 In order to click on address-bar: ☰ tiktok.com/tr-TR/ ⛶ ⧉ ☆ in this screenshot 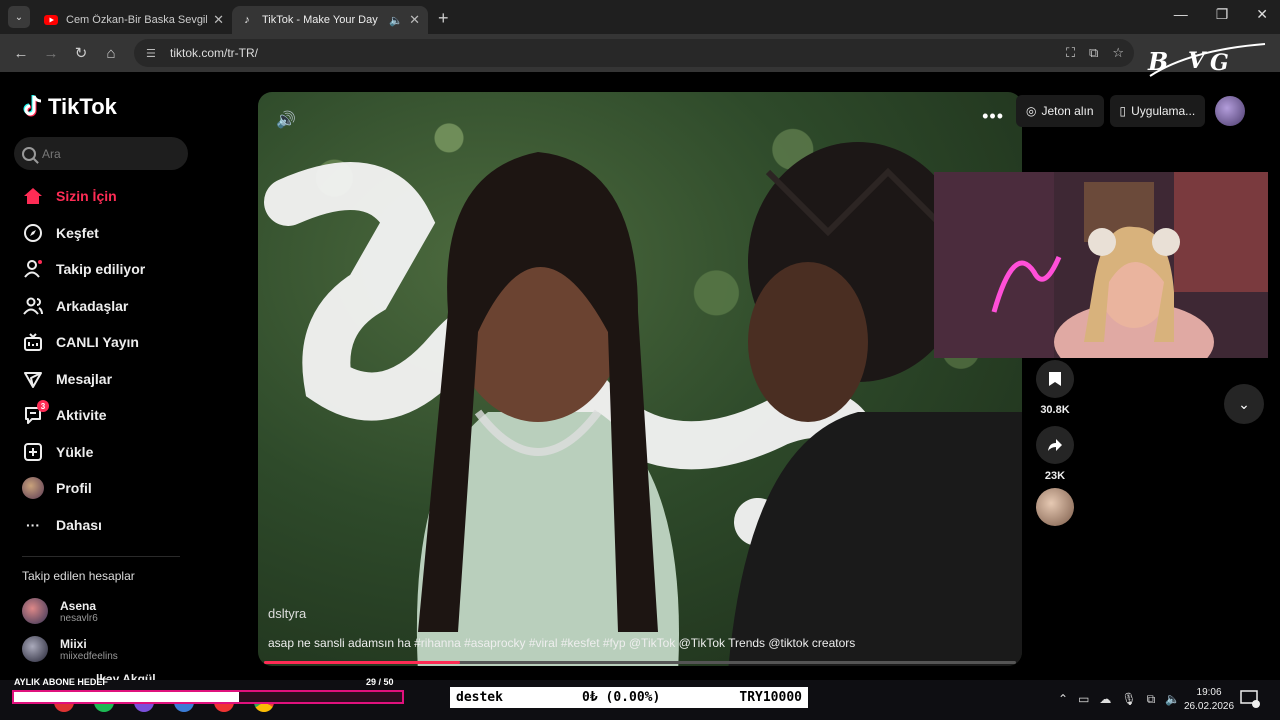, I will do `click(634, 53)`.